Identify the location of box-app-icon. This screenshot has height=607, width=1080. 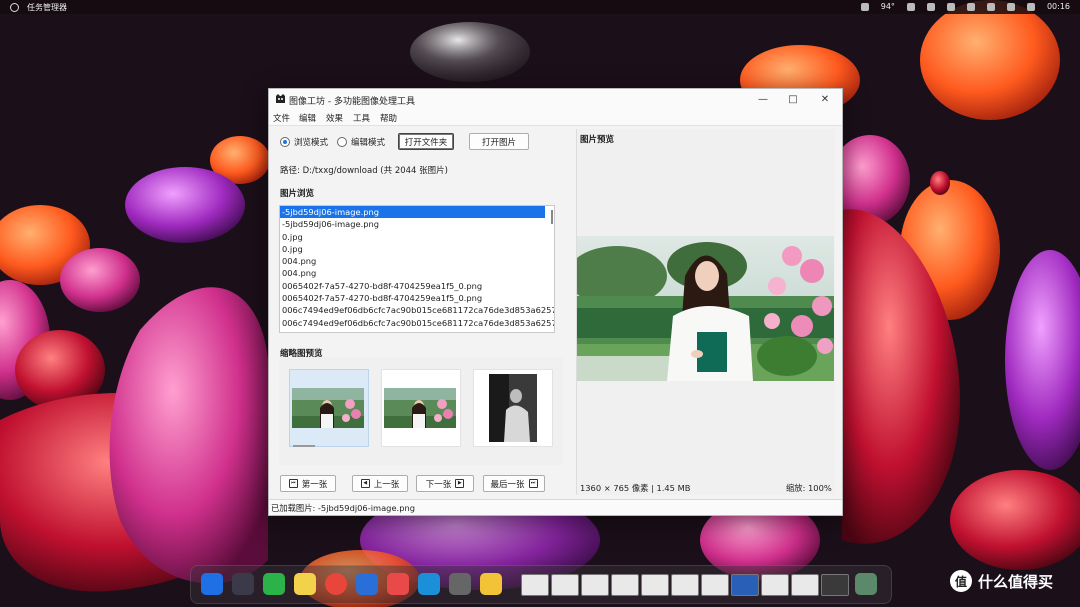
(460, 584).